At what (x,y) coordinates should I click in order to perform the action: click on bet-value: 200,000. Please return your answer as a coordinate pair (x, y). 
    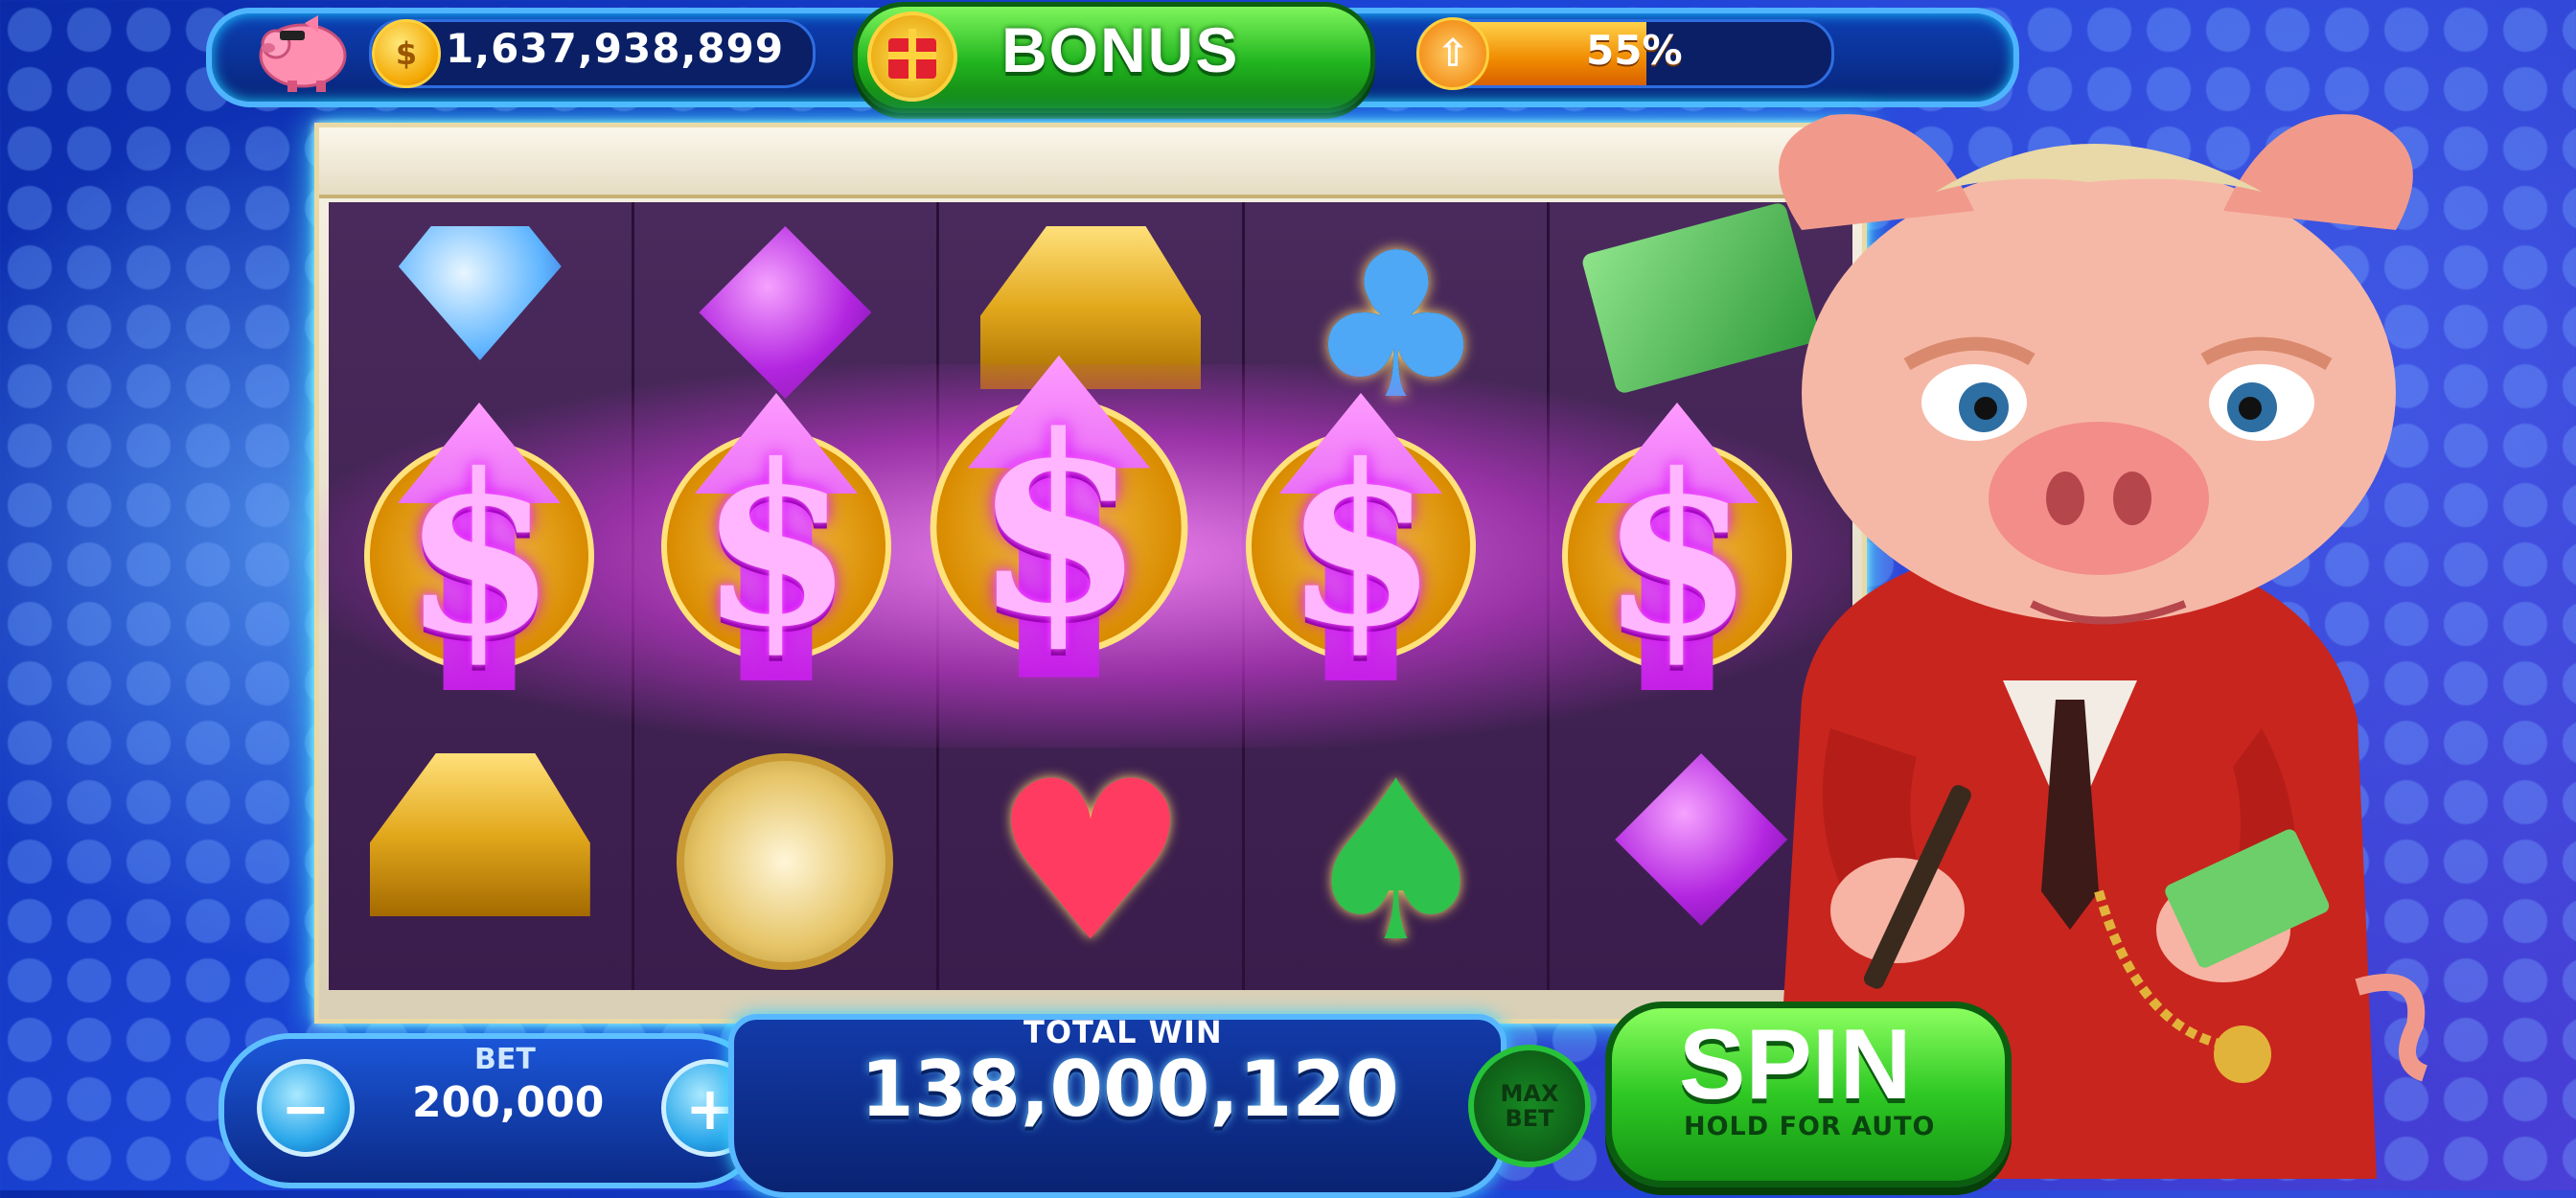
    Looking at the image, I should click on (508, 1102).